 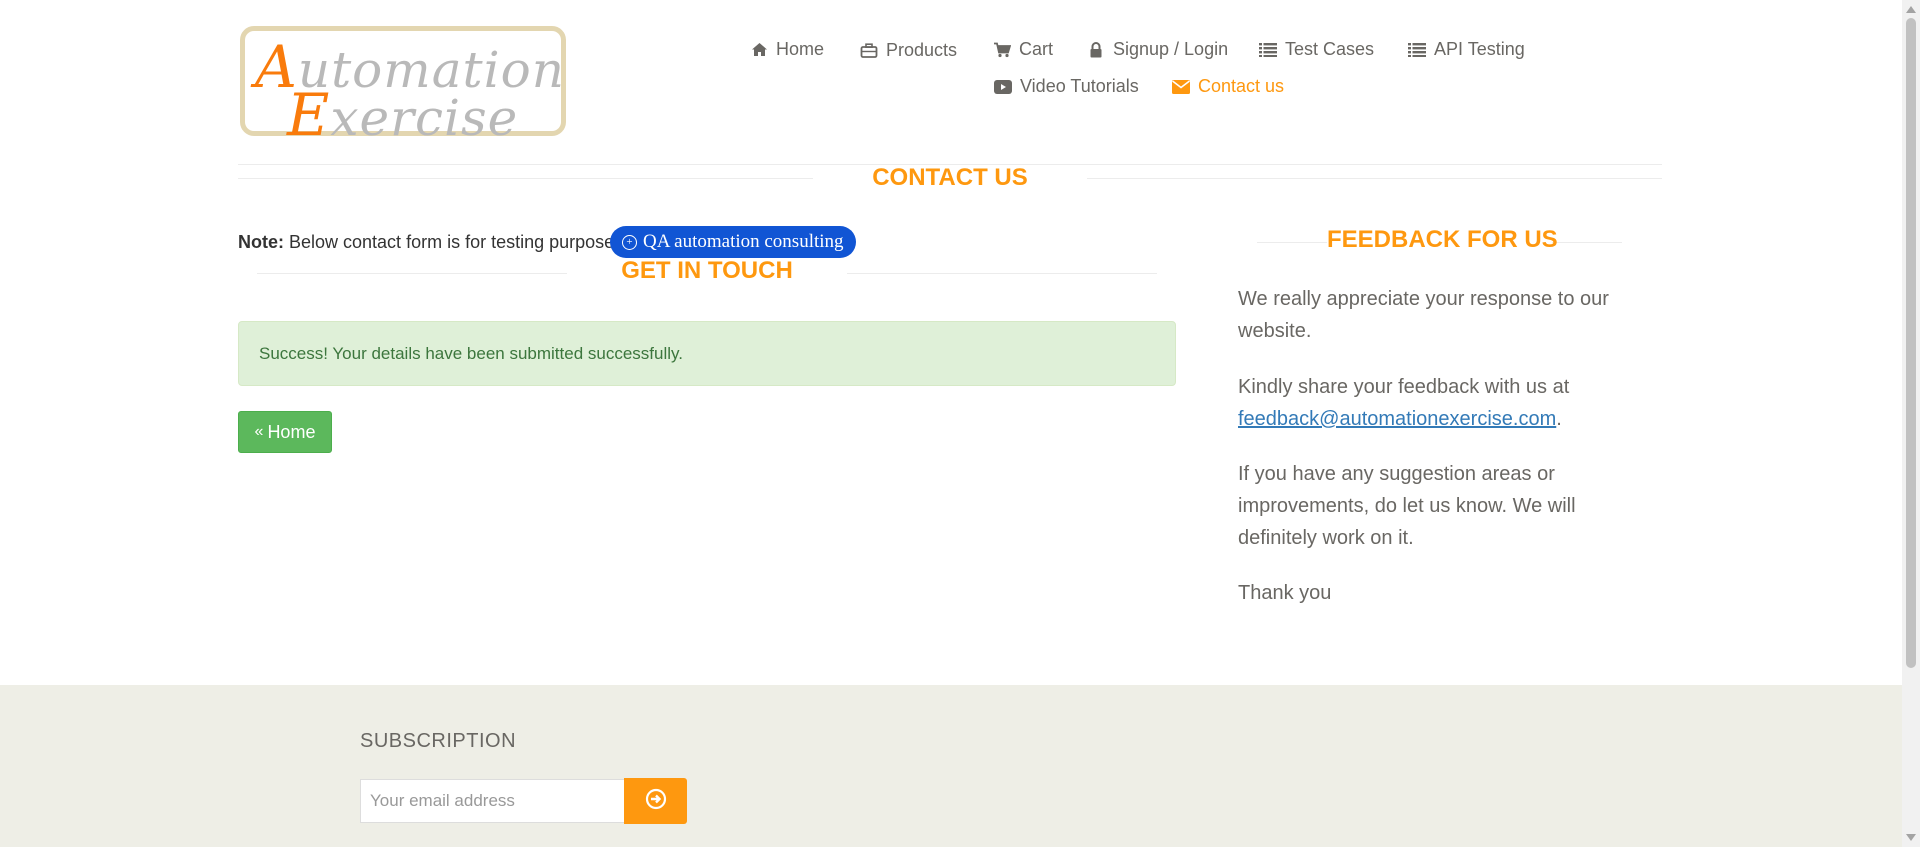 What do you see at coordinates (1911, 343) in the screenshot?
I see `scrollbar-thumb` at bounding box center [1911, 343].